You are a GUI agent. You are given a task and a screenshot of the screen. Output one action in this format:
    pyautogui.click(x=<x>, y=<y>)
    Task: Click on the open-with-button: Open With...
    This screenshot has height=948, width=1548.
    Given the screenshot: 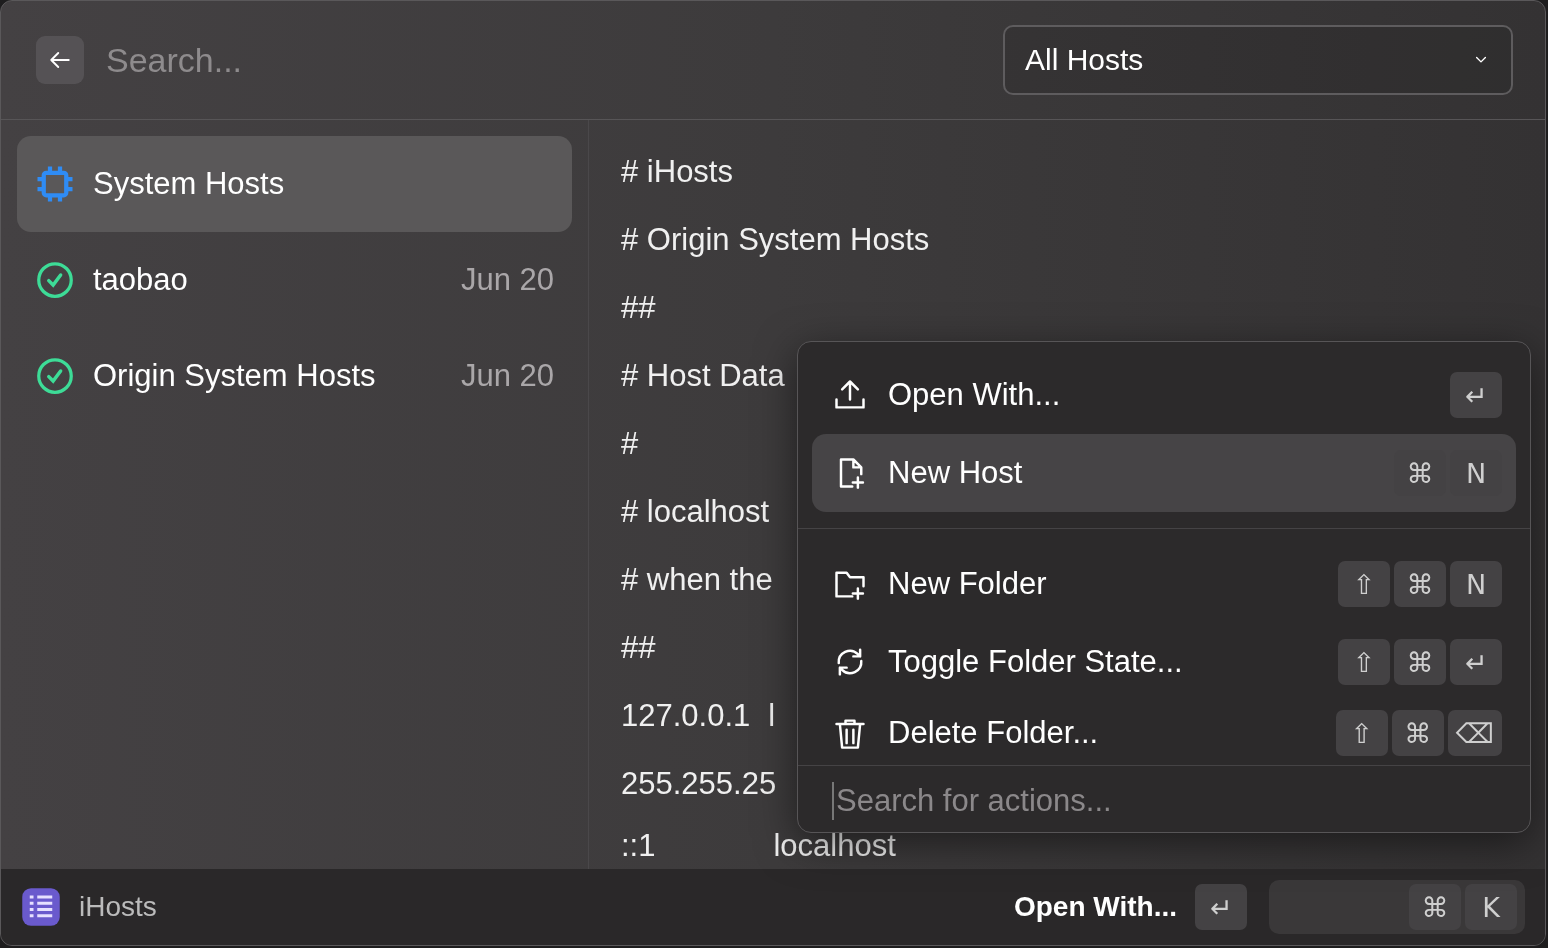 What is the action you would take?
    pyautogui.click(x=1095, y=907)
    